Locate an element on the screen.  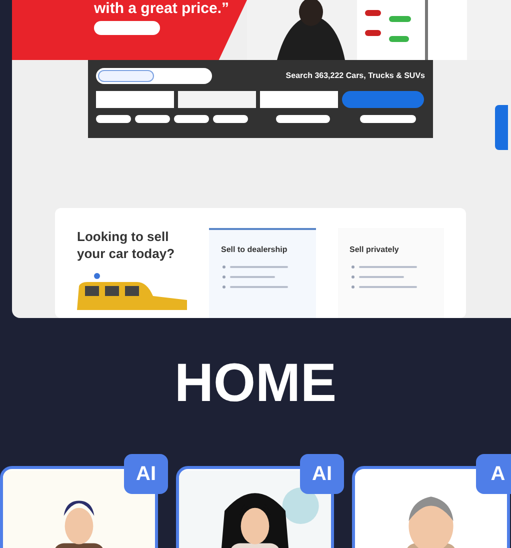
sell-option-card: Sell privately is located at coordinates (391, 273).